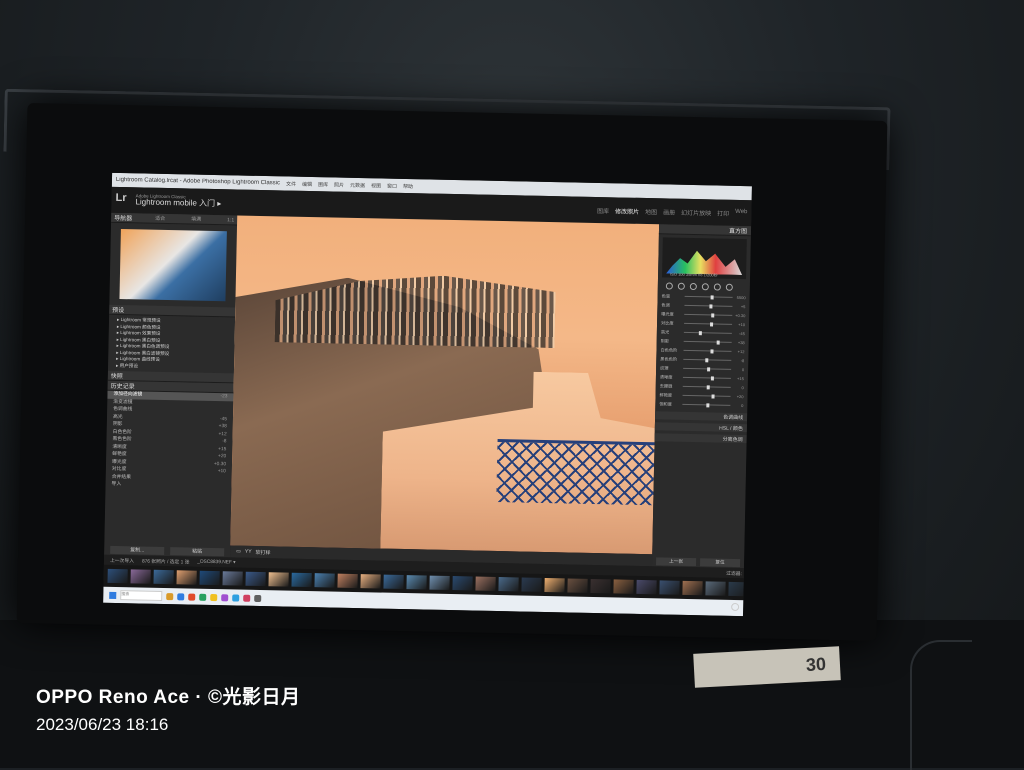 Image resolution: width=1024 pixels, height=770 pixels. I want to click on slider-value: -8, so click(739, 360).